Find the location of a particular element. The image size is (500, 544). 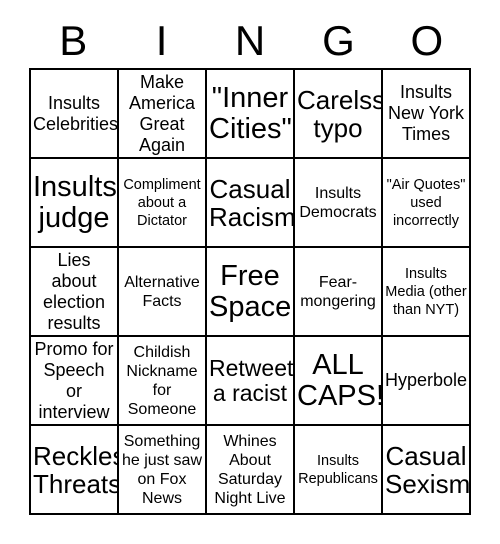

bingo-cell-label: Promo for Speech or interview is located at coordinates (74, 380).